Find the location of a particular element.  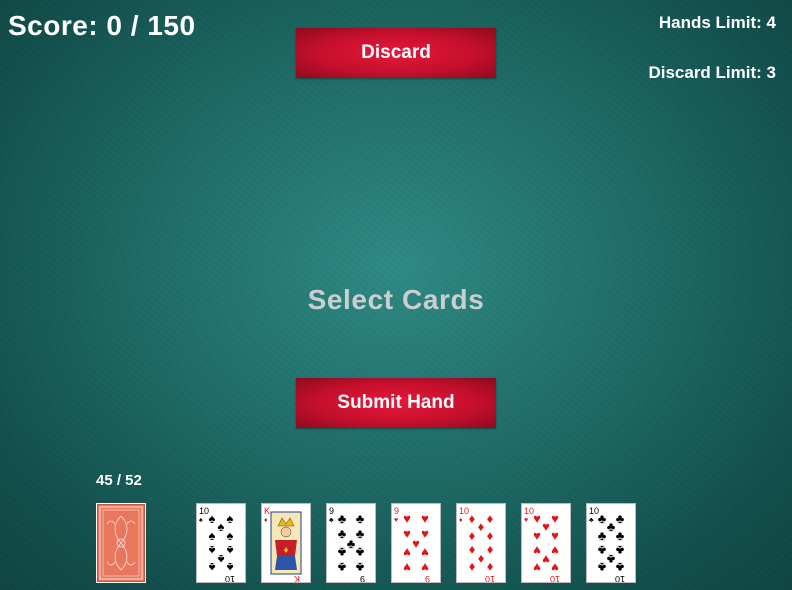

submit-hand-button: Submit Hand is located at coordinates (396, 403).